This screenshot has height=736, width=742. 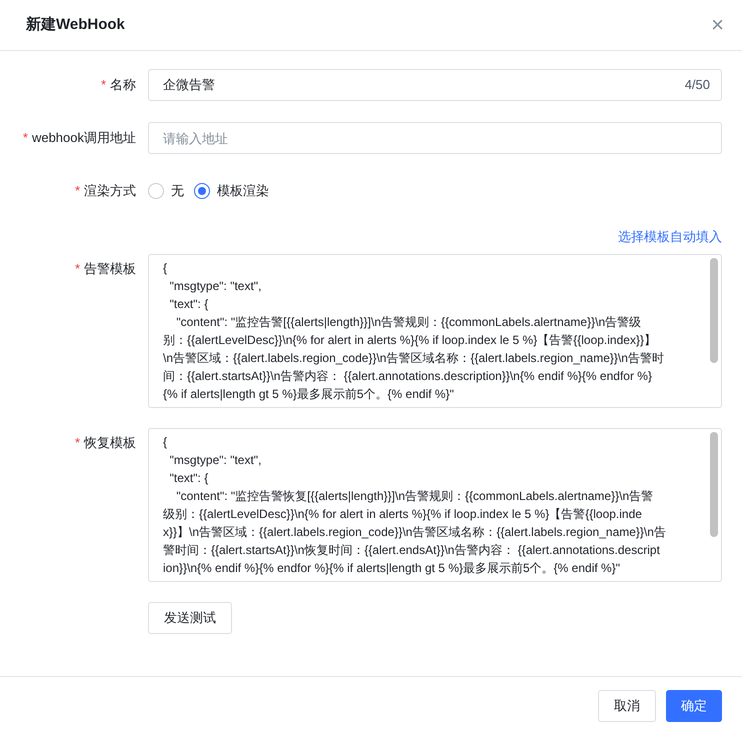 I want to click on radio-label: 无, so click(x=177, y=191).